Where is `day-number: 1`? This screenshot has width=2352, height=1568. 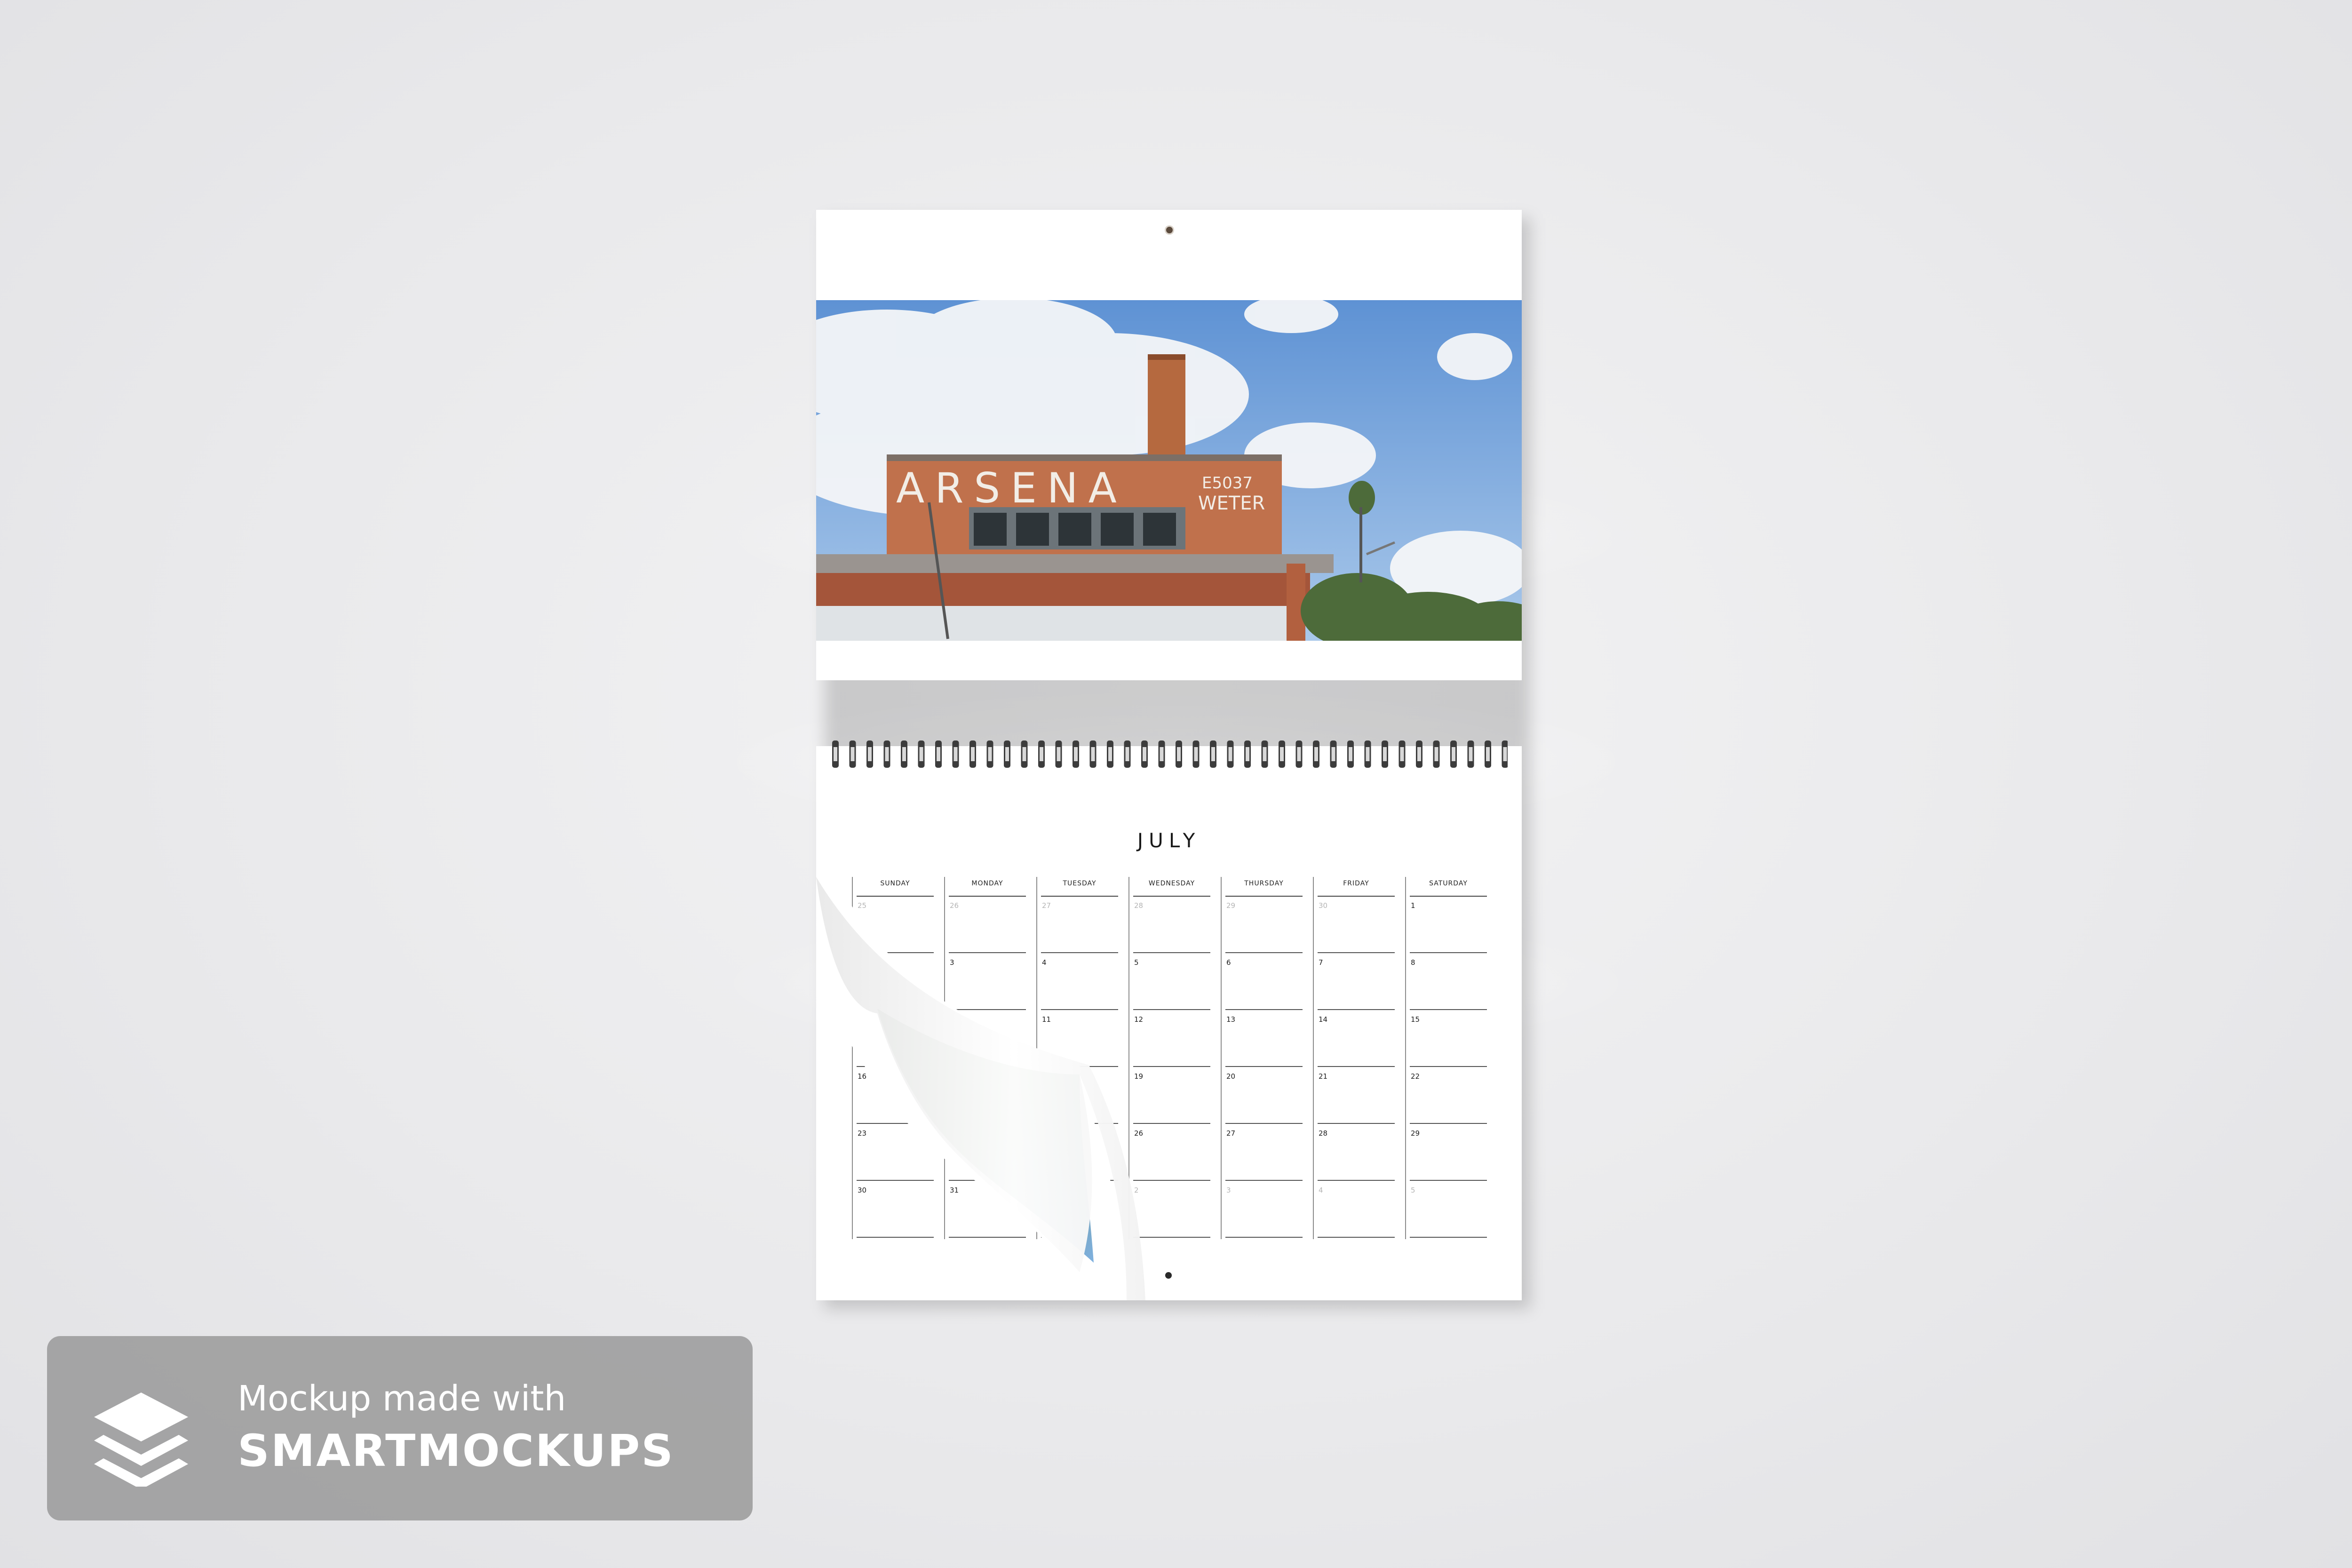
day-number: 1 is located at coordinates (1413, 905).